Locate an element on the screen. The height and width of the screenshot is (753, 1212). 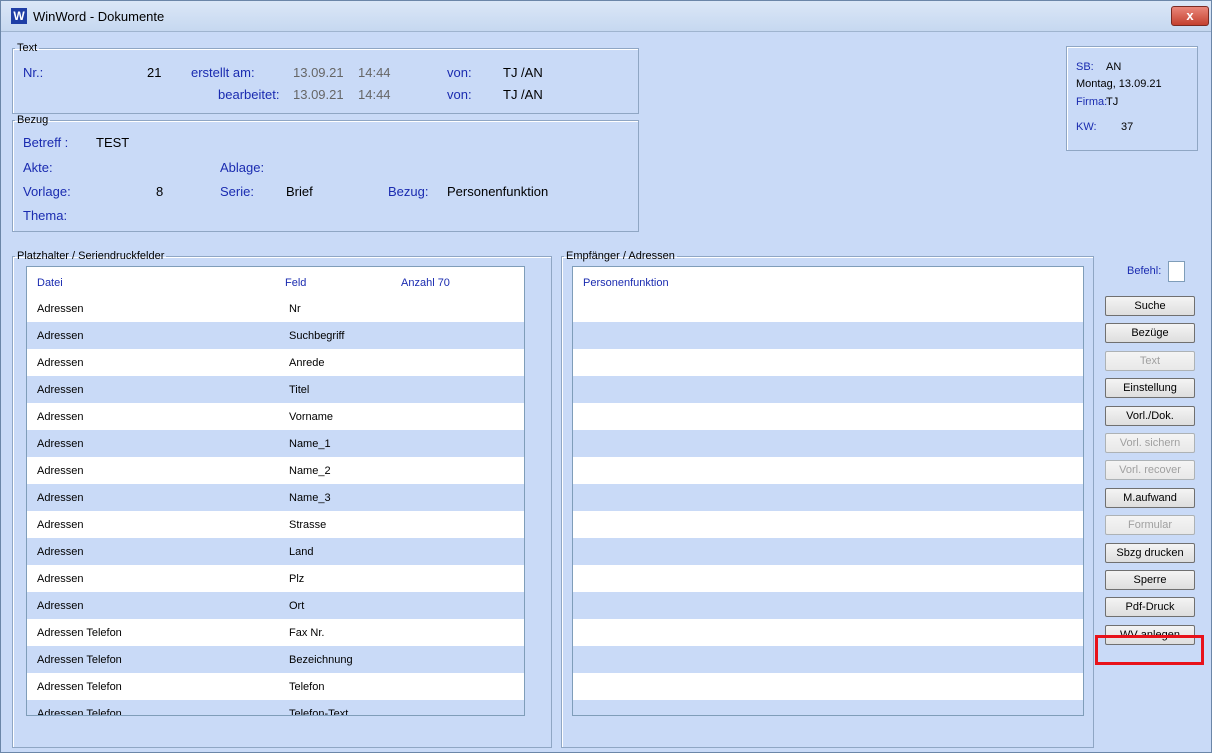
table-row: Adressen Strasse is located at coordinates (275, 524).